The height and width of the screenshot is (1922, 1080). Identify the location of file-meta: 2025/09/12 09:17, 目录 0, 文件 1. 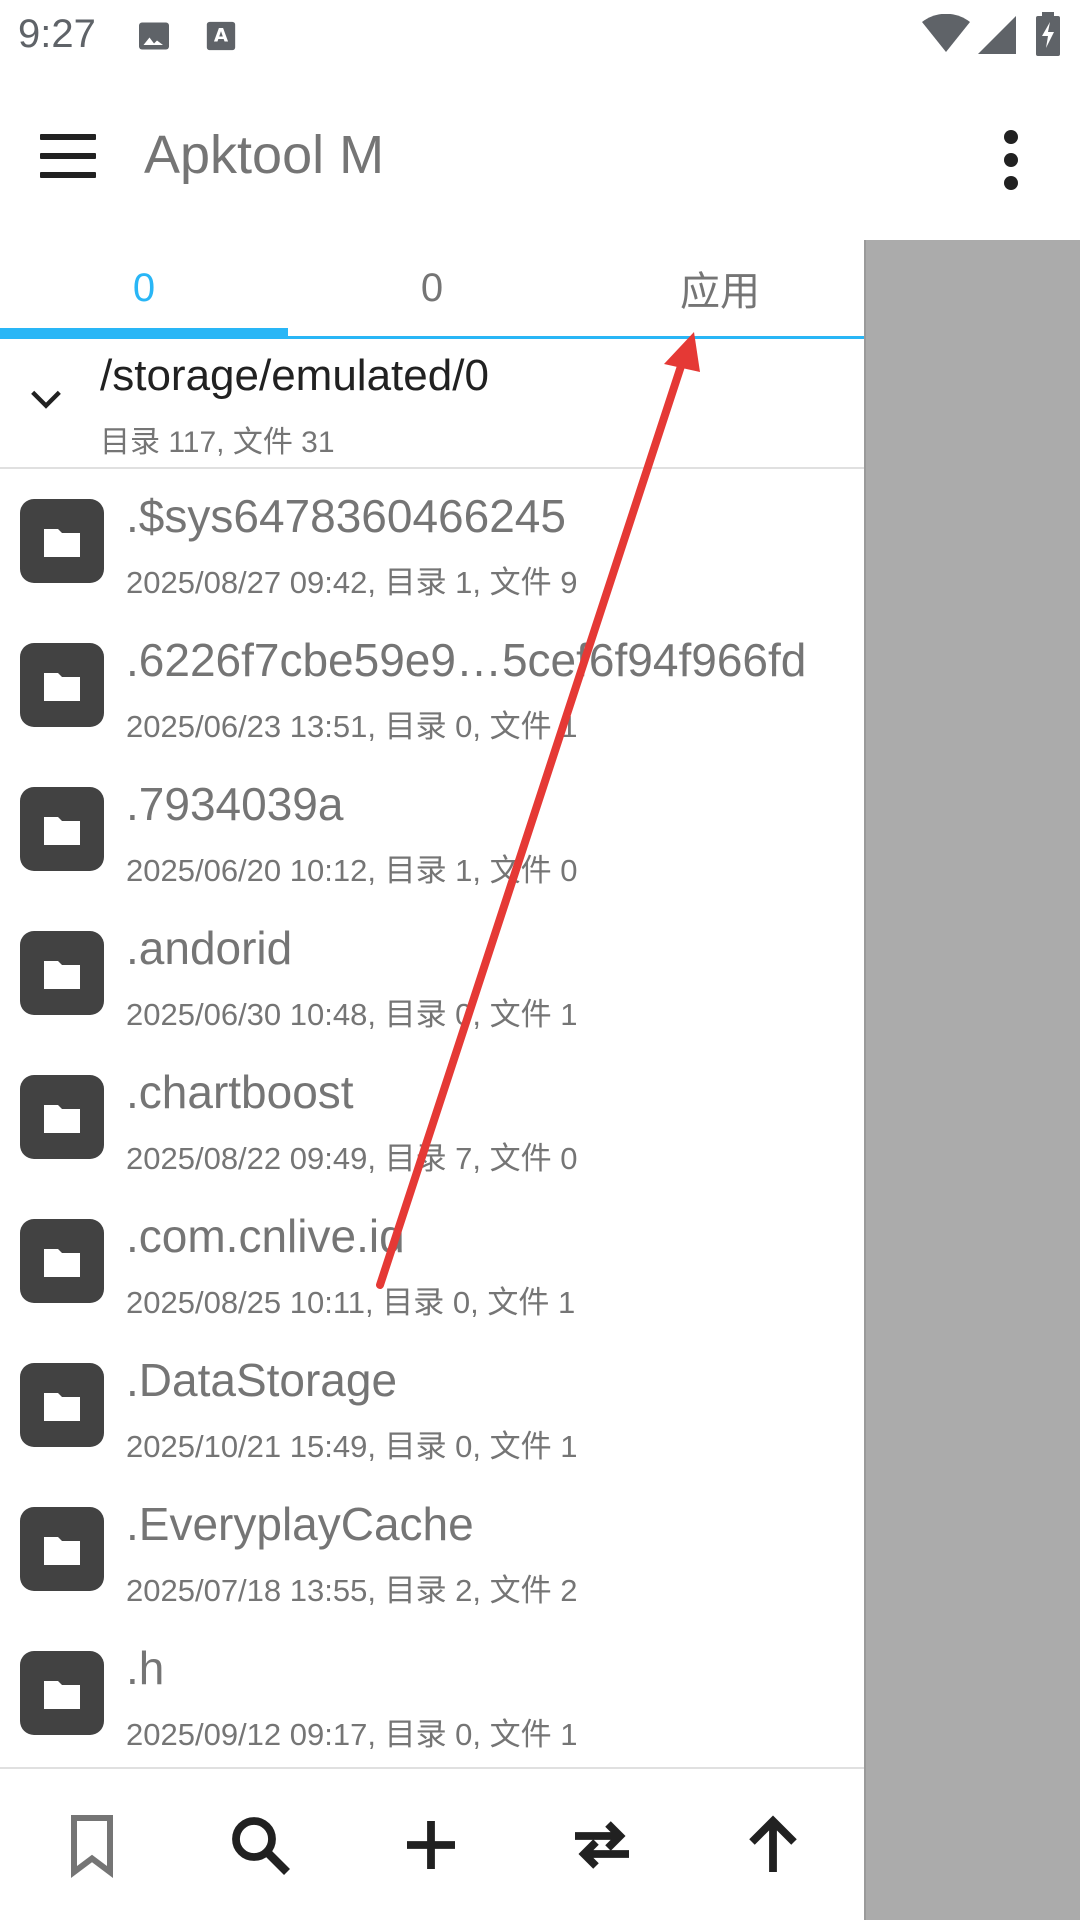
(352, 1734).